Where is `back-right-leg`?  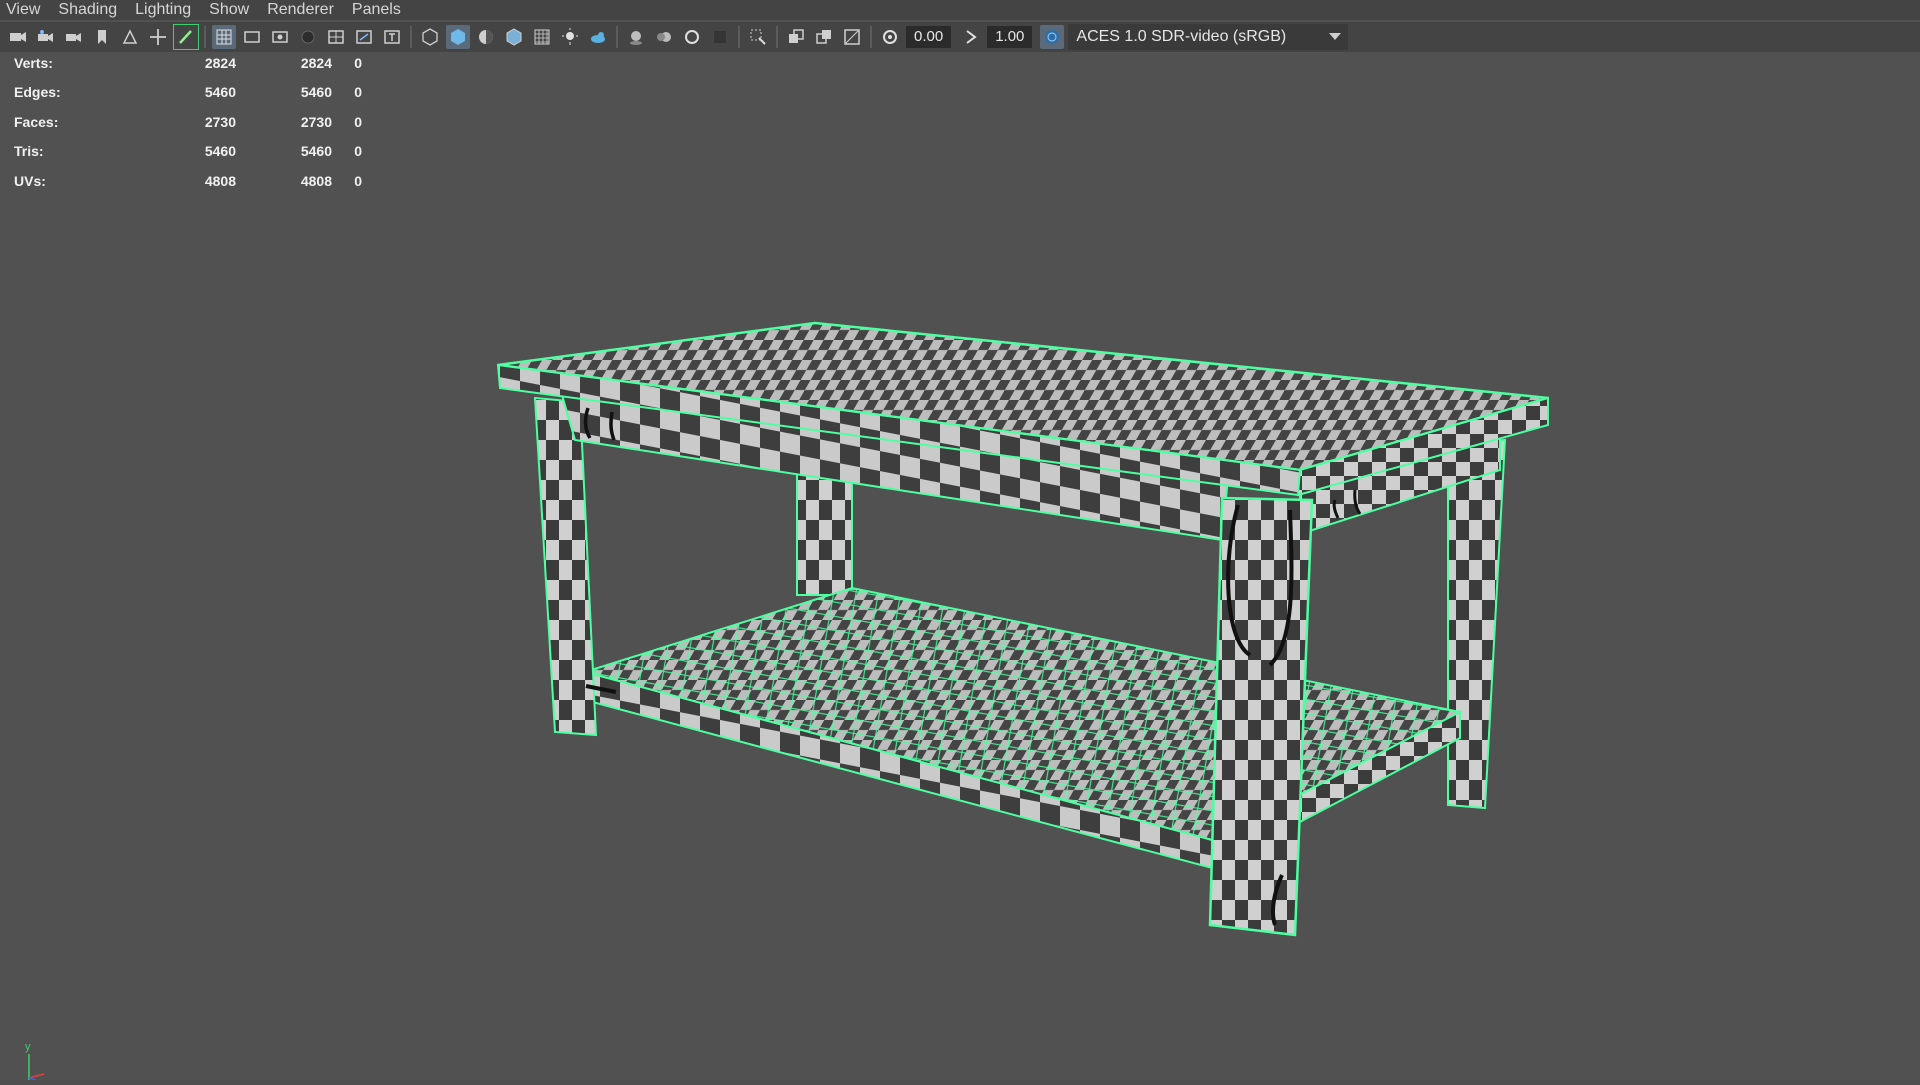
back-right-leg is located at coordinates (1477, 624).